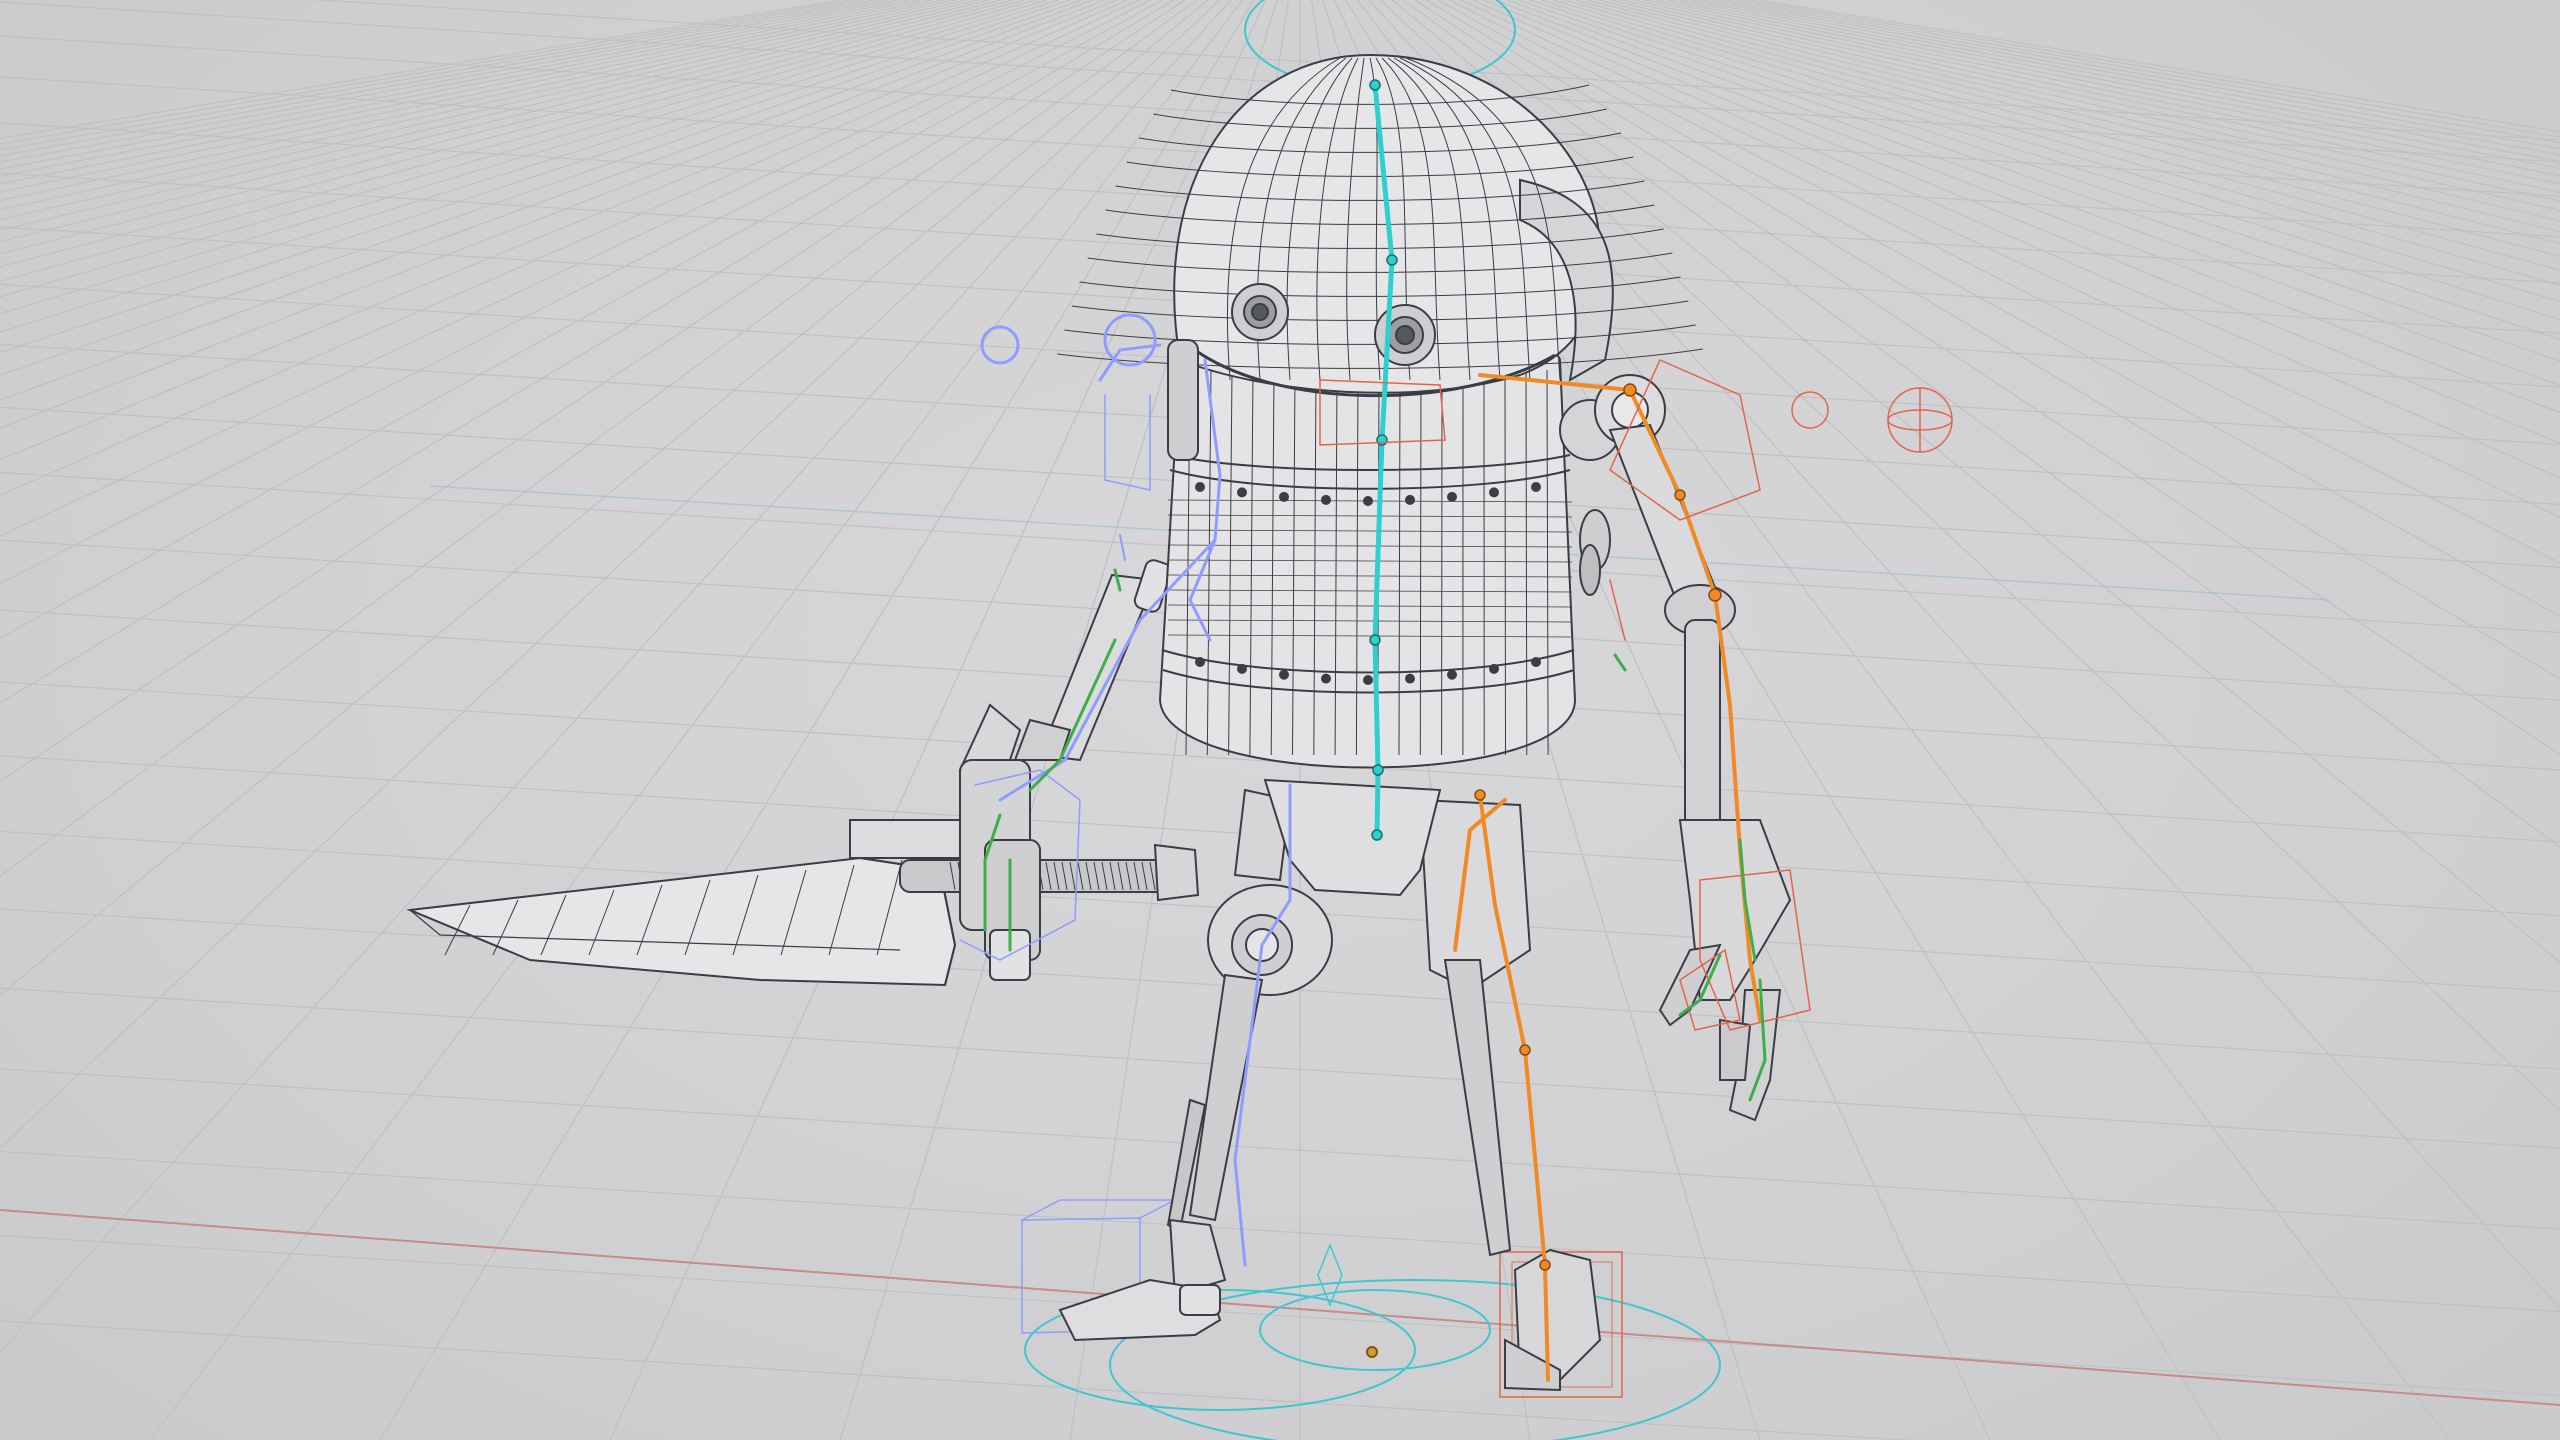  I want to click on sword, so click(803, 903).